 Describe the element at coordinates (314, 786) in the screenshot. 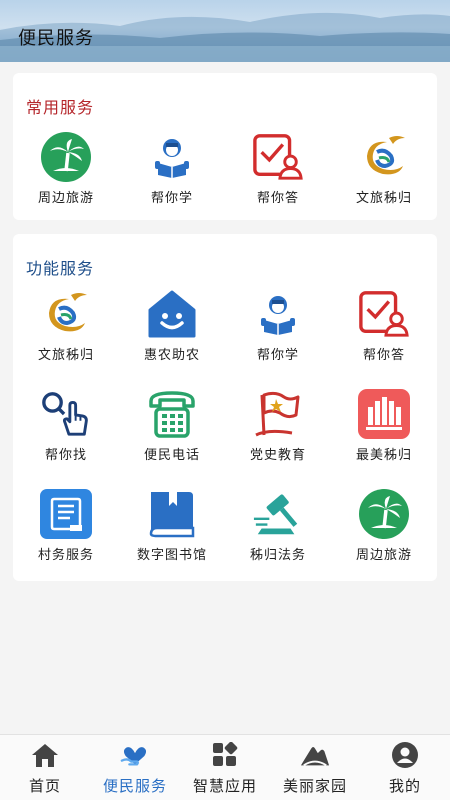

I see `tab-label: 美丽家园` at that location.